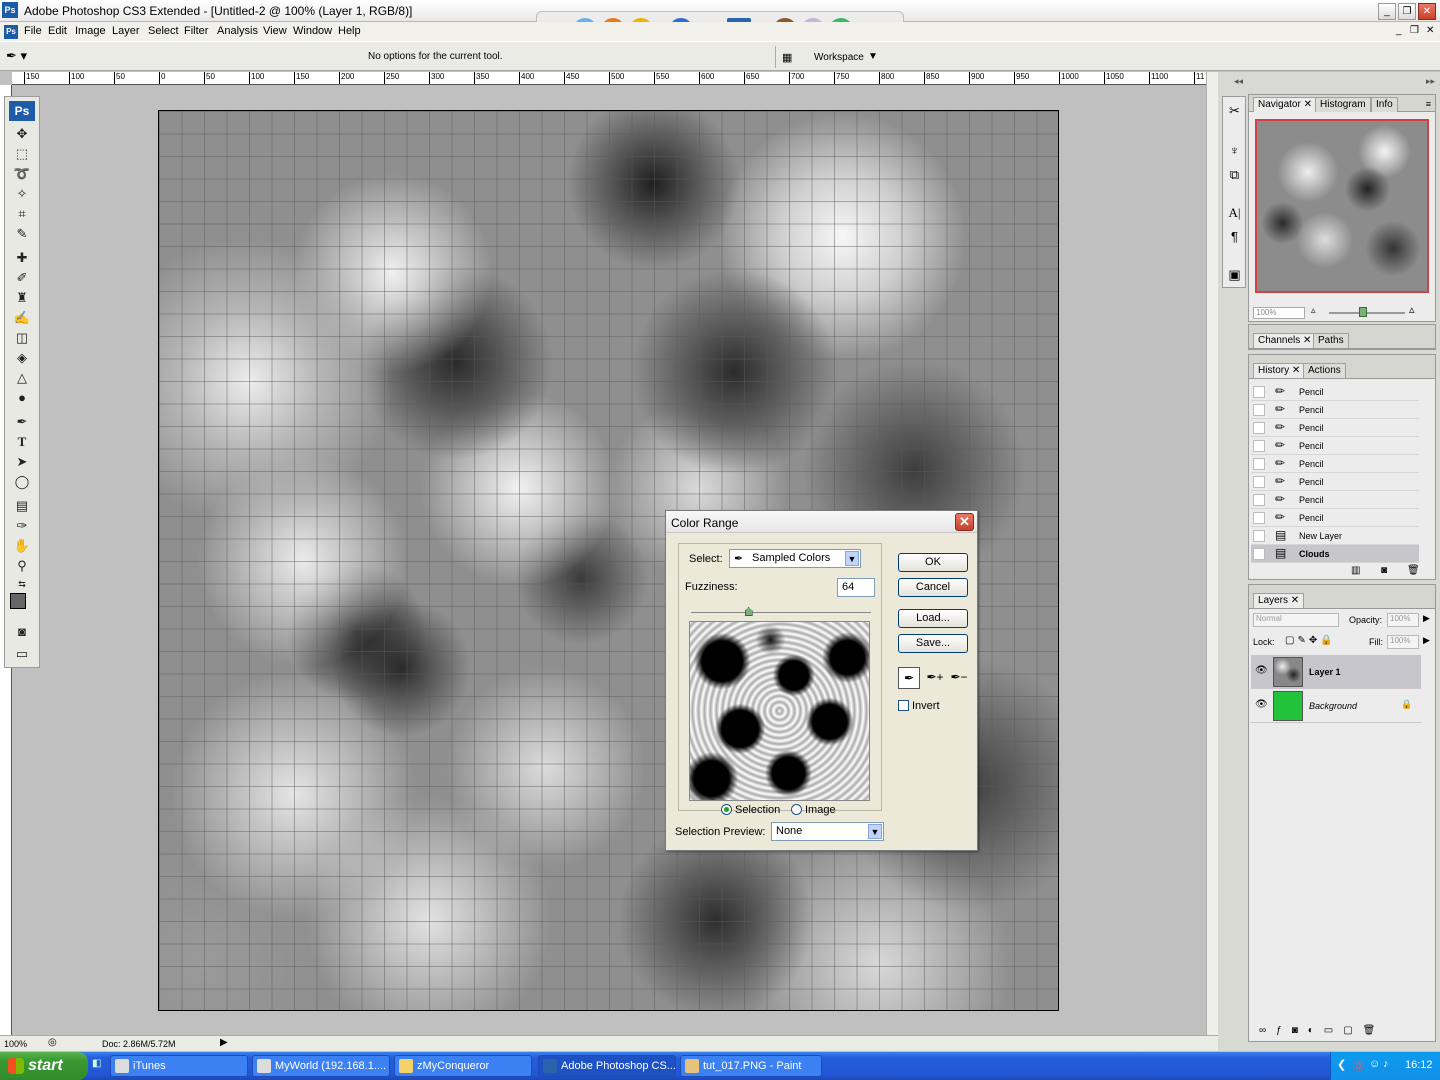 The image size is (1440, 1080). I want to click on tab-channels: Channels ✕, so click(1285, 340).